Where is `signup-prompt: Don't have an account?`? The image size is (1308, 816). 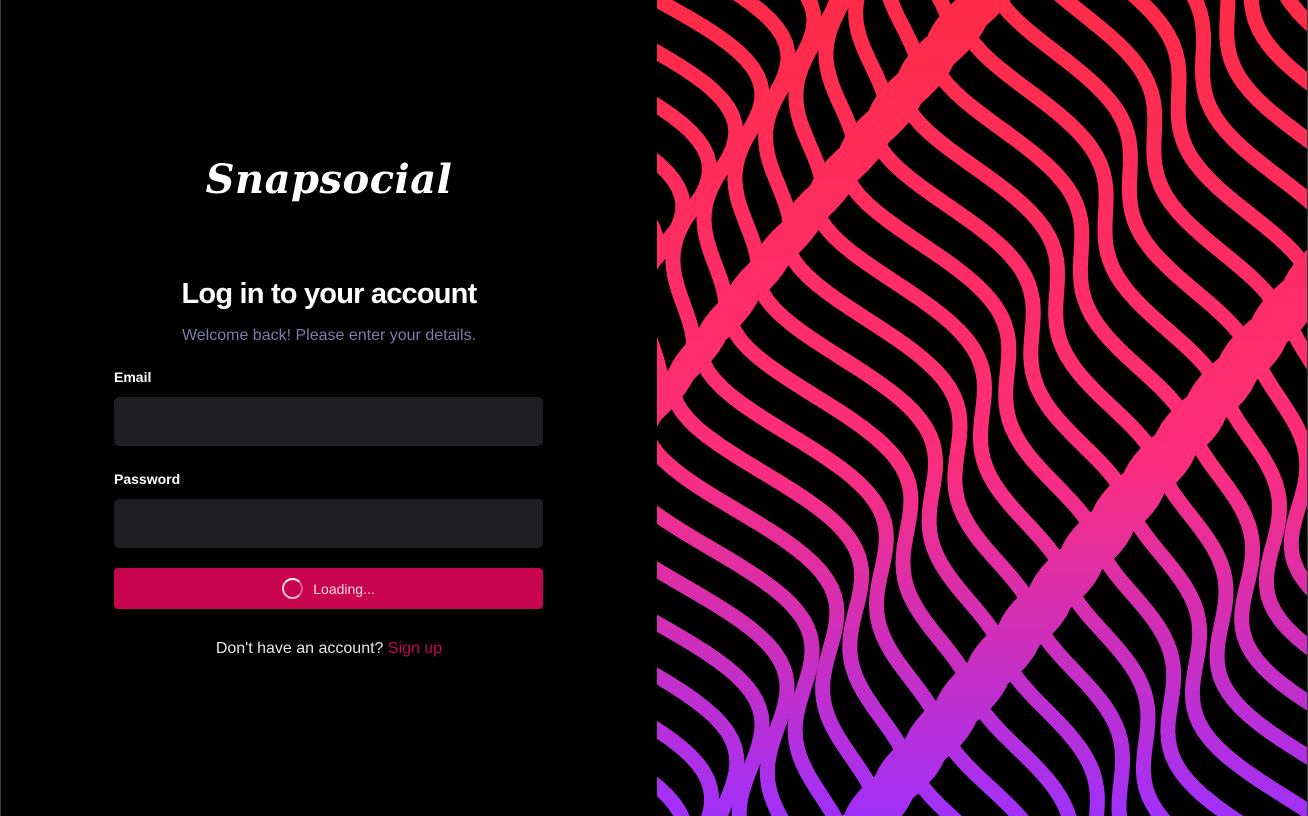
signup-prompt: Don't have an account? is located at coordinates (299, 648).